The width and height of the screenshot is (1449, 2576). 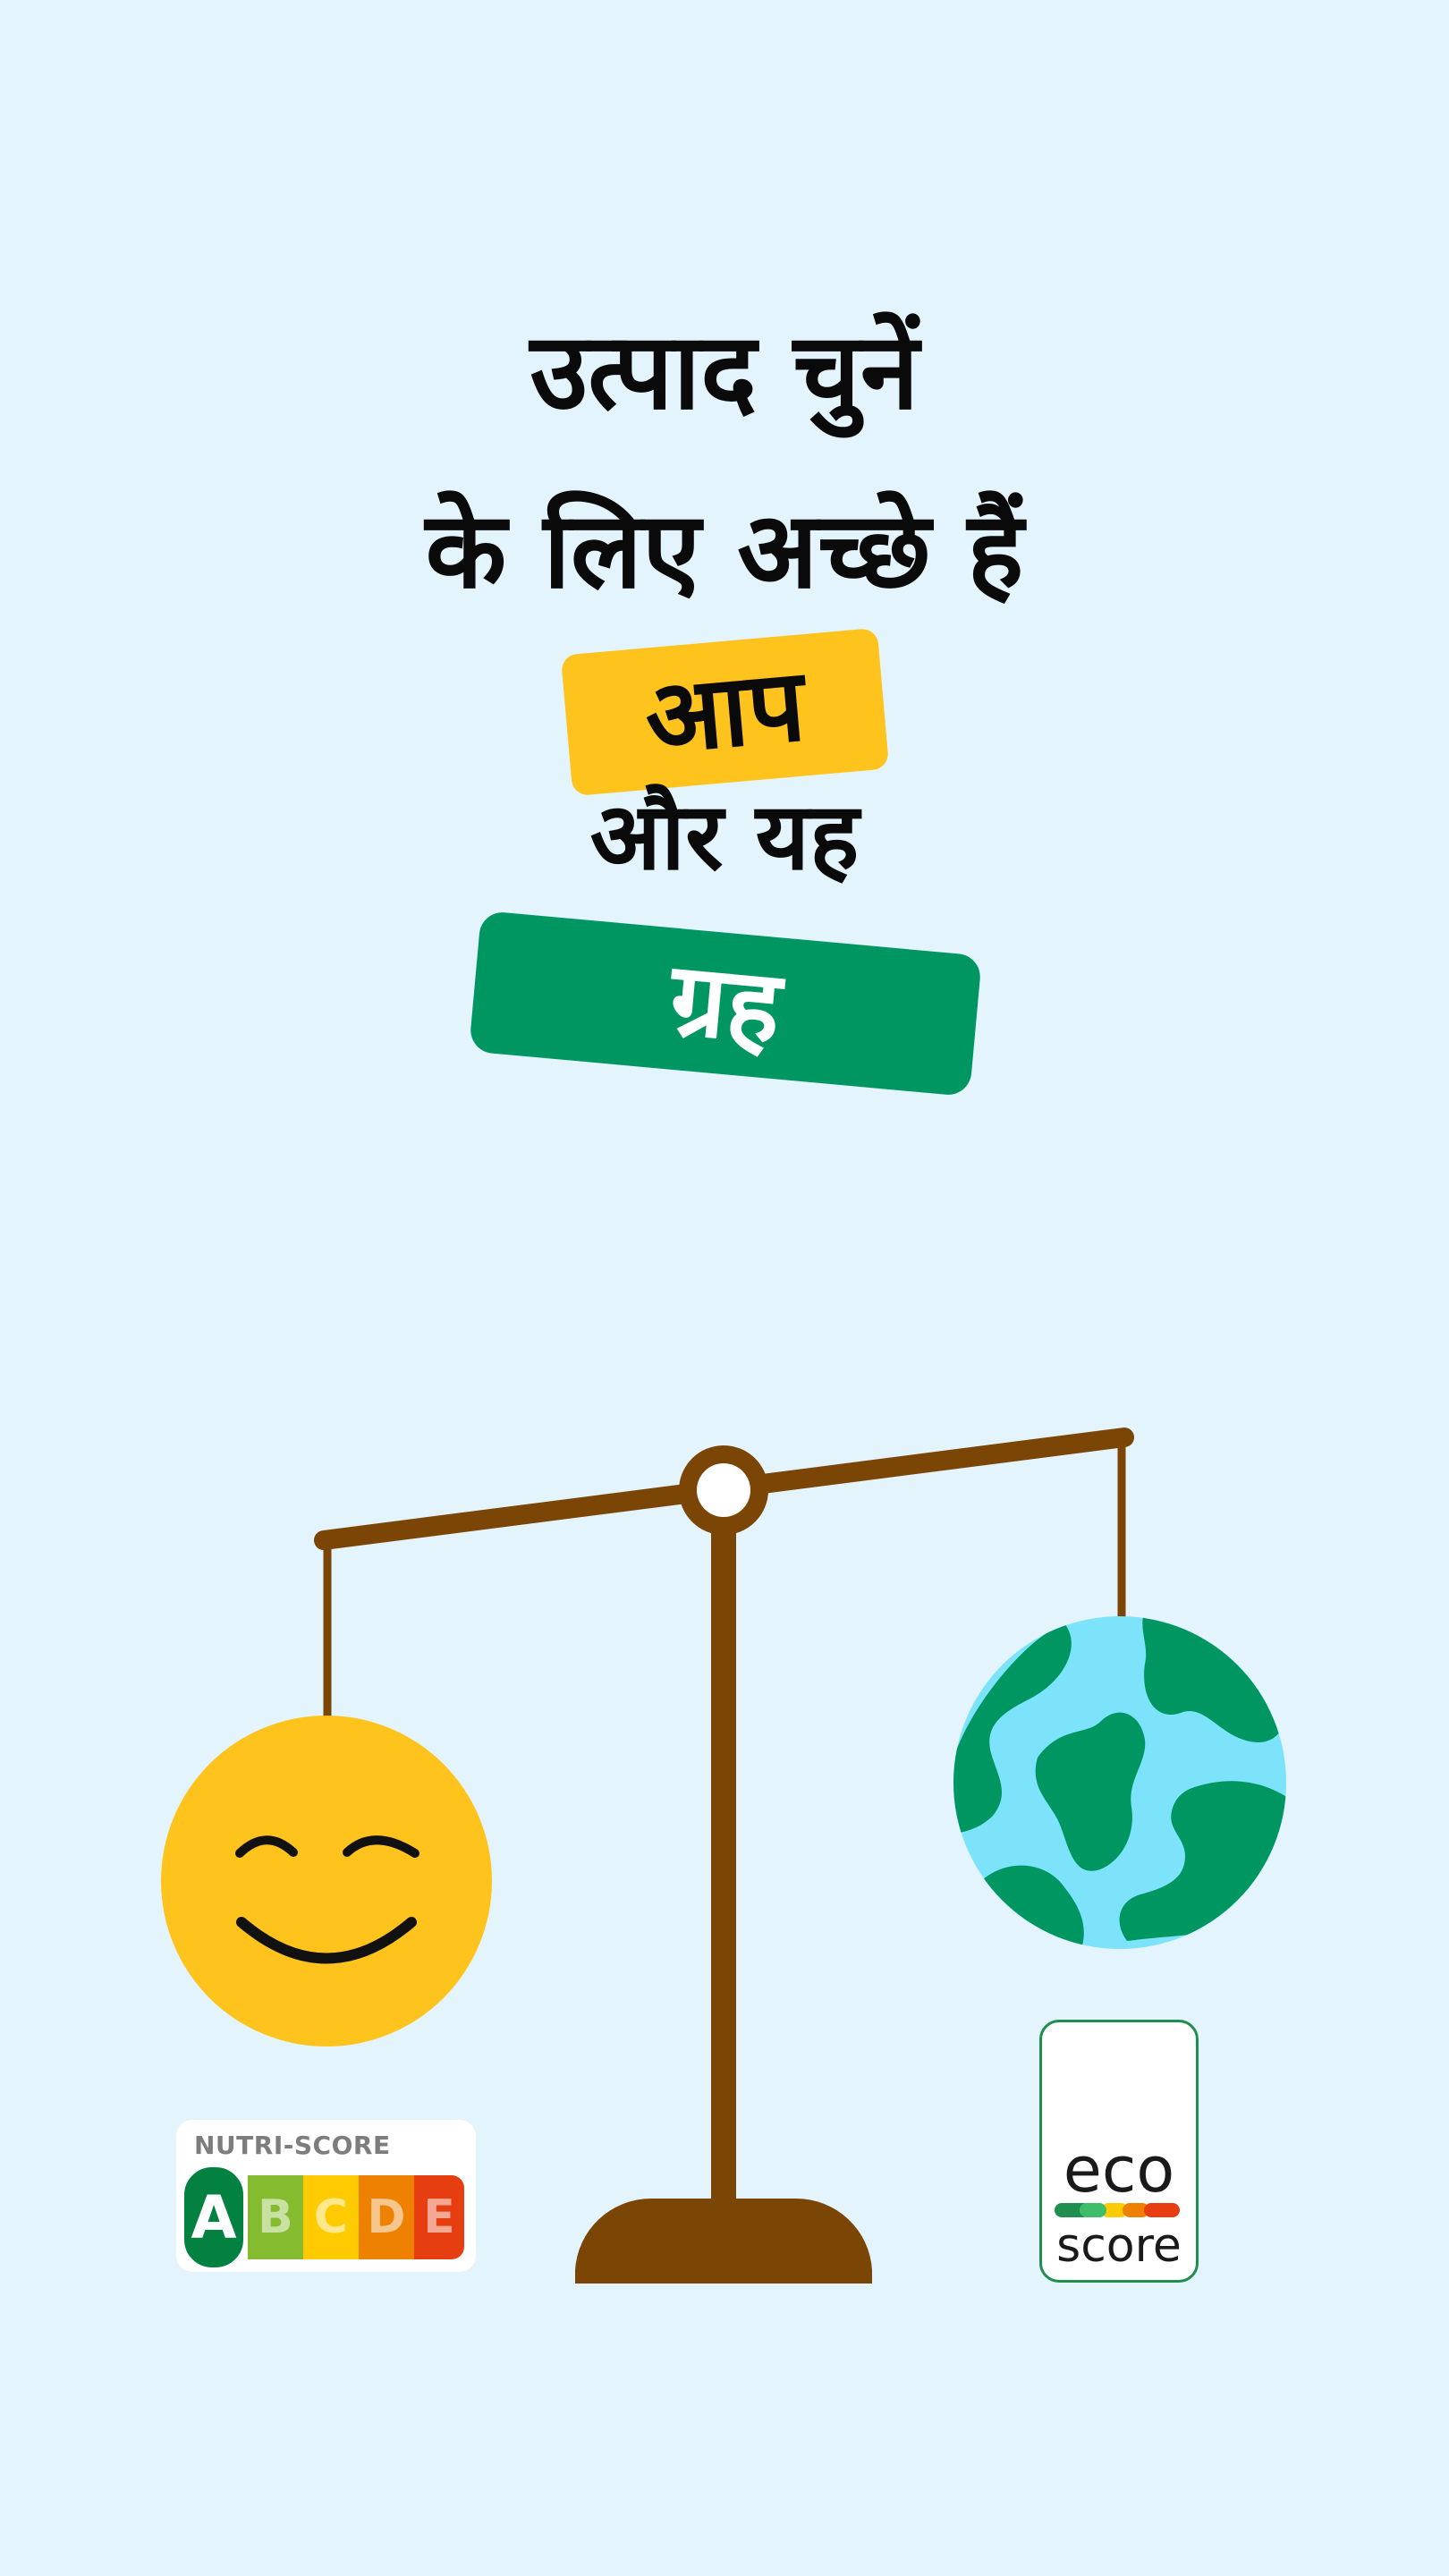 I want to click on nutri-grade-c: C, so click(x=331, y=2217).